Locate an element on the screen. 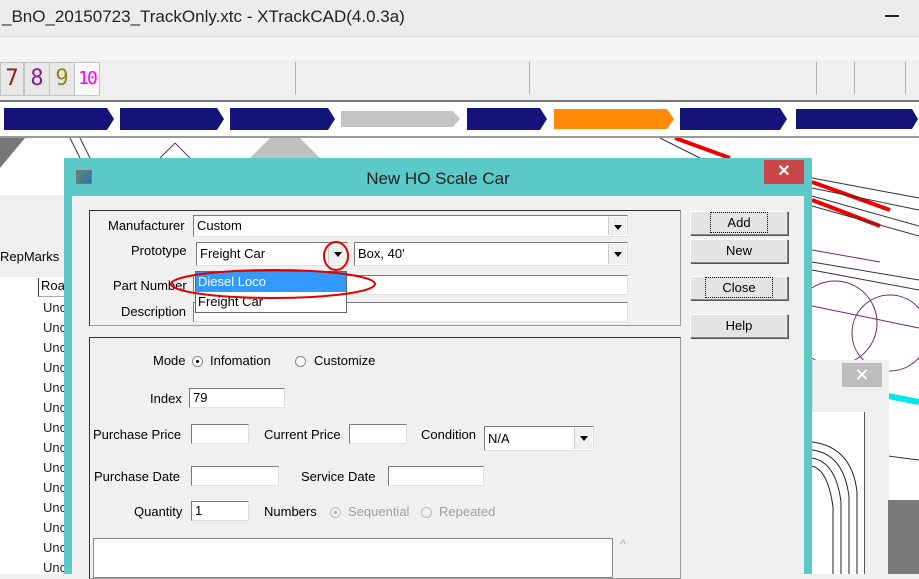 This screenshot has height=579, width=919. add-label: Add is located at coordinates (739, 222).